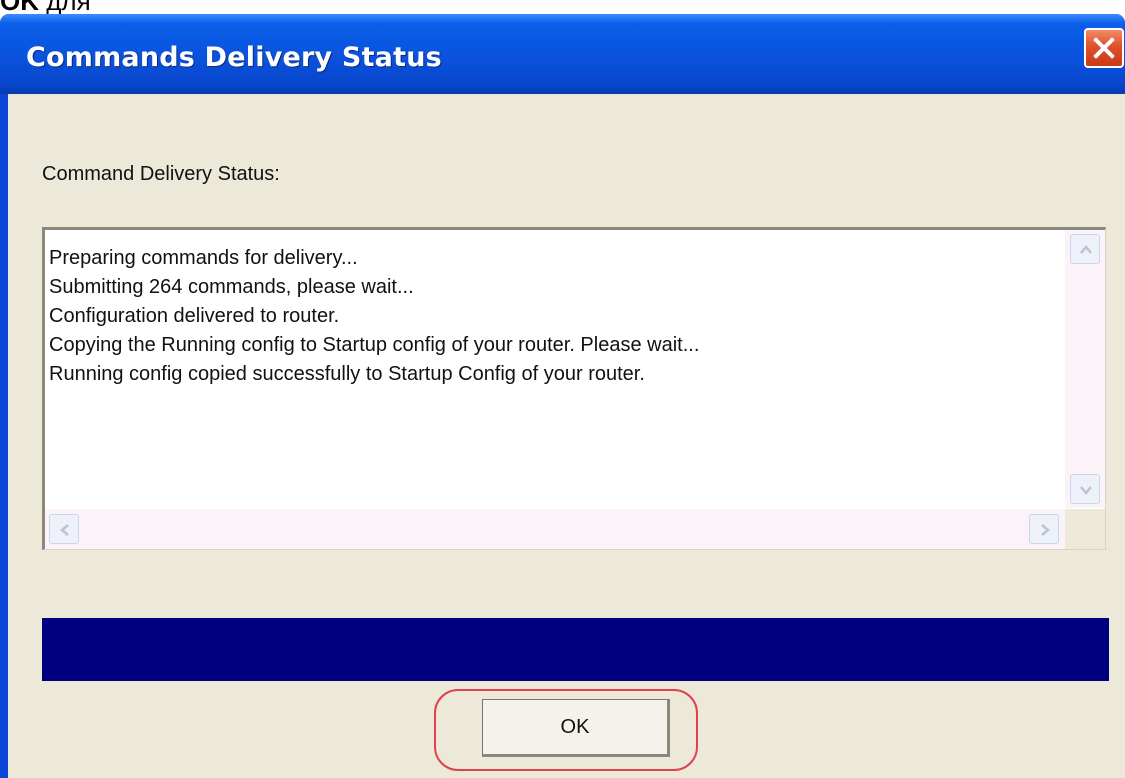 The image size is (1125, 778). I want to click on chevron-left-icon, so click(64, 530).